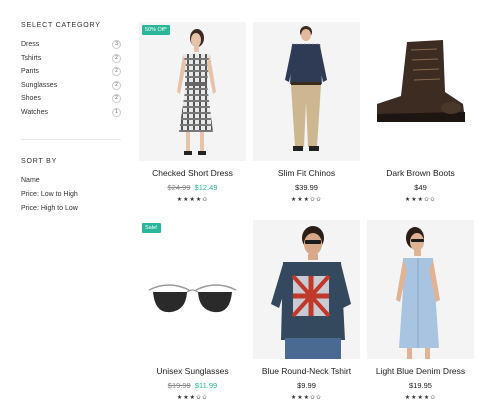 This screenshot has width=500, height=411. I want to click on category-item-dress: Dress 3, so click(71, 45).